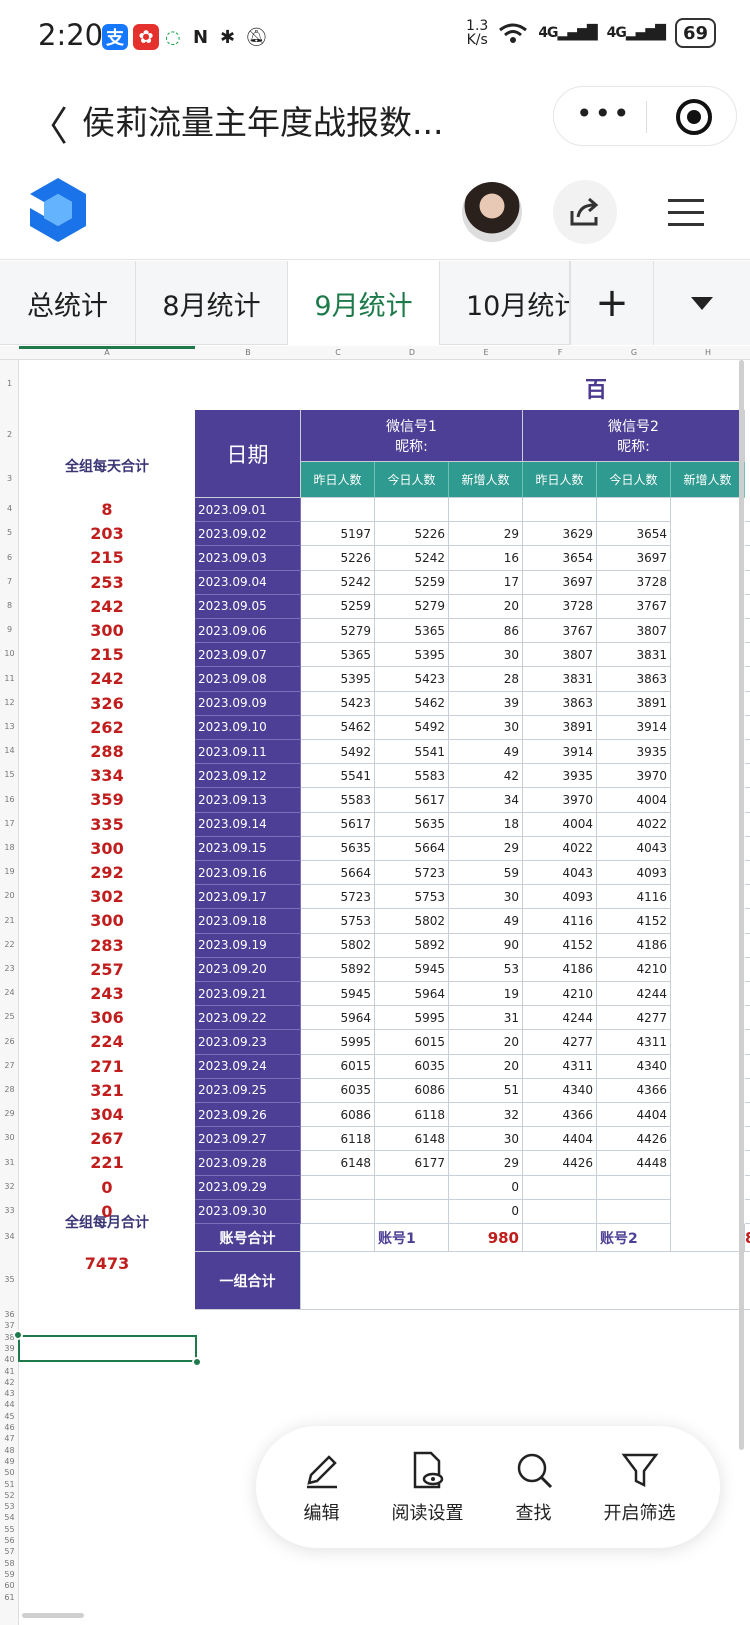 The height and width of the screenshot is (1625, 750). Describe the element at coordinates (248, 727) in the screenshot. I see `date-cell: 2023.09.10` at that location.